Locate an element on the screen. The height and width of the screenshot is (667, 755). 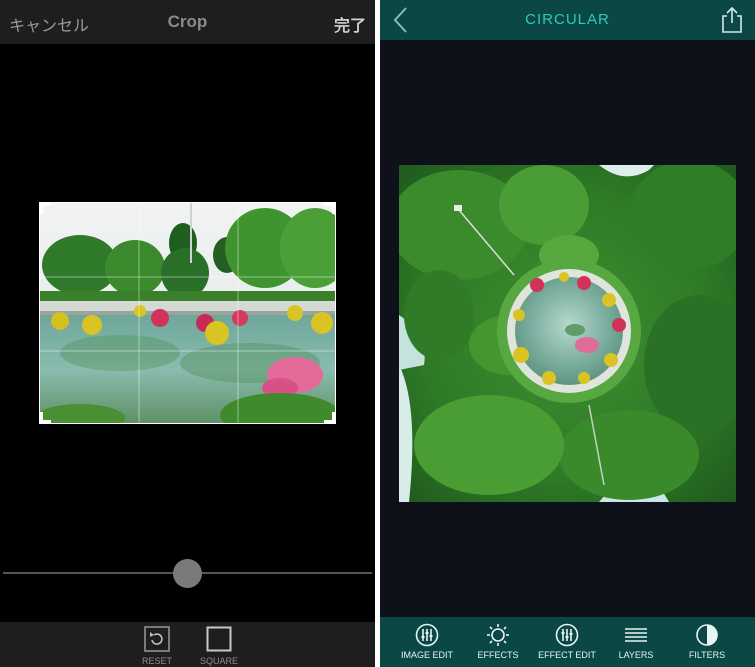
rotation-slider-thumb is located at coordinates (187, 573).